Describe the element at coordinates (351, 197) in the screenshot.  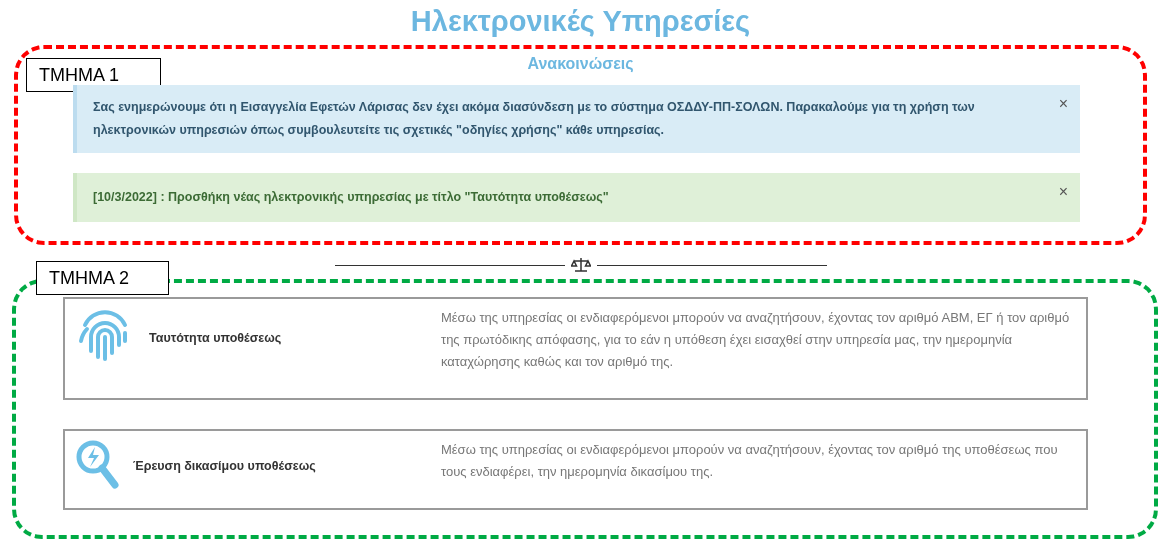
I see `alert-text: [10/3/2022] : Προσθήκη νέας ηλεκτρονικής υπηρεσίας με τίτλο "Ταυτότητα υποθέσεως"` at that location.